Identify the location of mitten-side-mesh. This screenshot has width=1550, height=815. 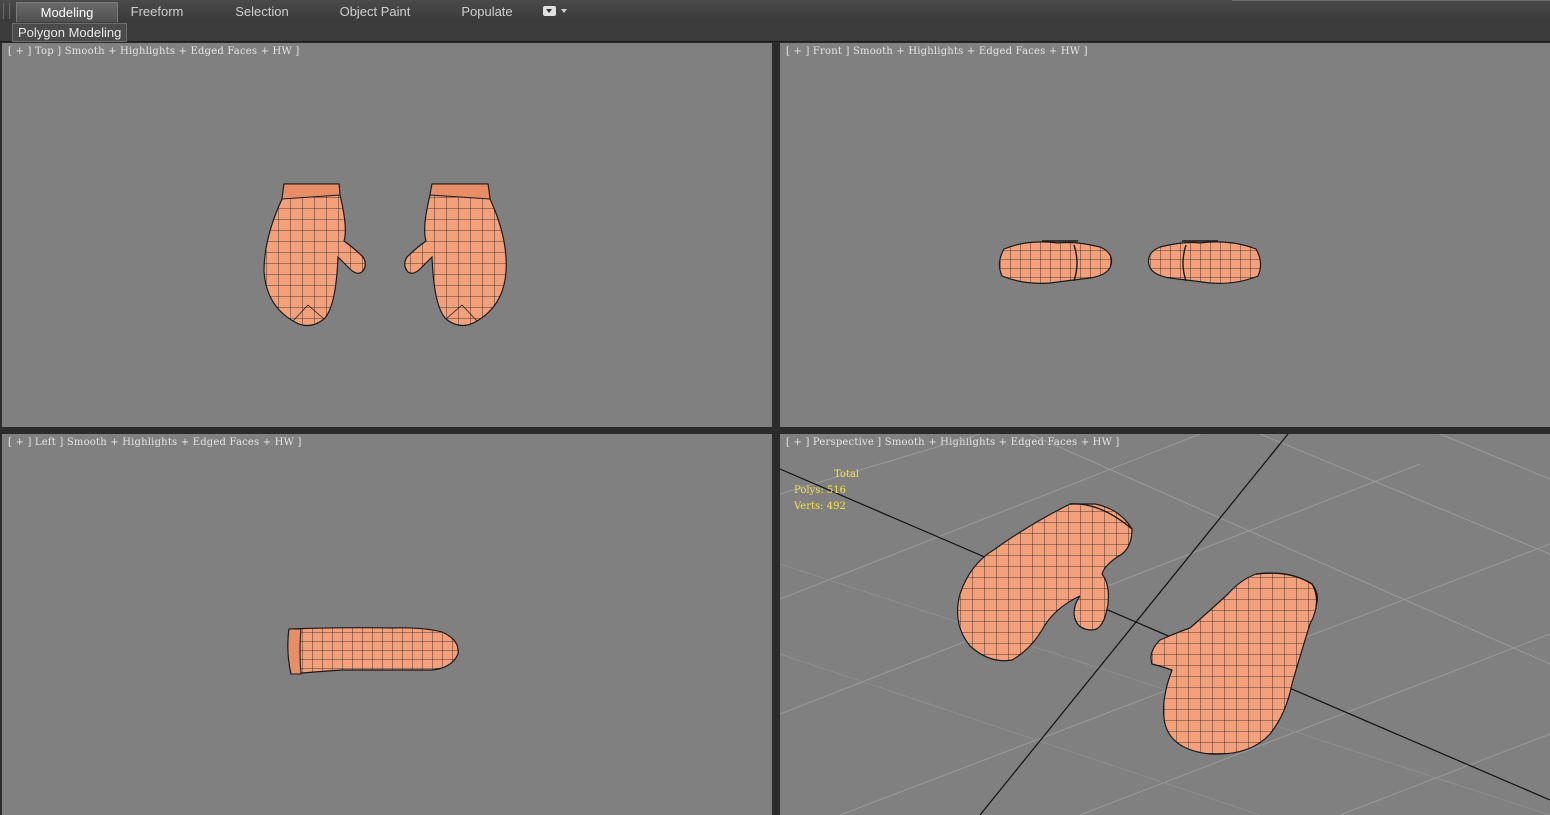
(373, 651).